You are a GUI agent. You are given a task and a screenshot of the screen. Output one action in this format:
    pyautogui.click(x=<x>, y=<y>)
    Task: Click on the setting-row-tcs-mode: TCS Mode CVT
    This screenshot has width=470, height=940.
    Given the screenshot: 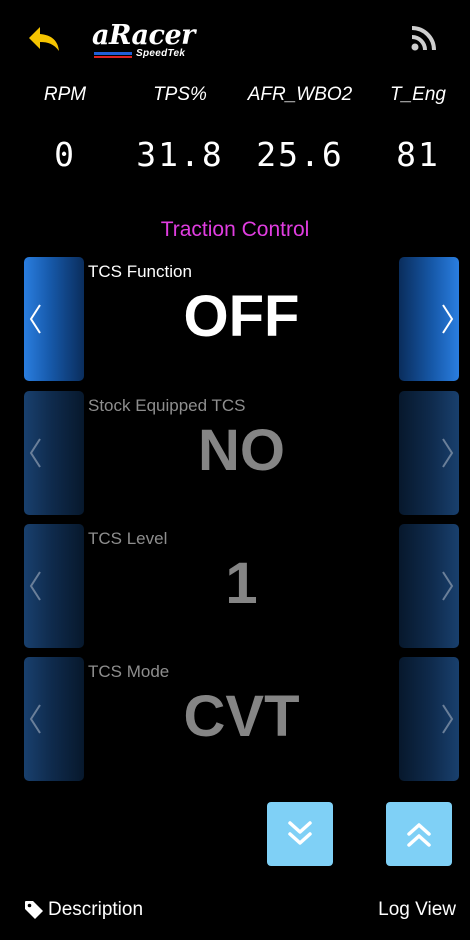 What is the action you would take?
    pyautogui.click(x=241, y=719)
    